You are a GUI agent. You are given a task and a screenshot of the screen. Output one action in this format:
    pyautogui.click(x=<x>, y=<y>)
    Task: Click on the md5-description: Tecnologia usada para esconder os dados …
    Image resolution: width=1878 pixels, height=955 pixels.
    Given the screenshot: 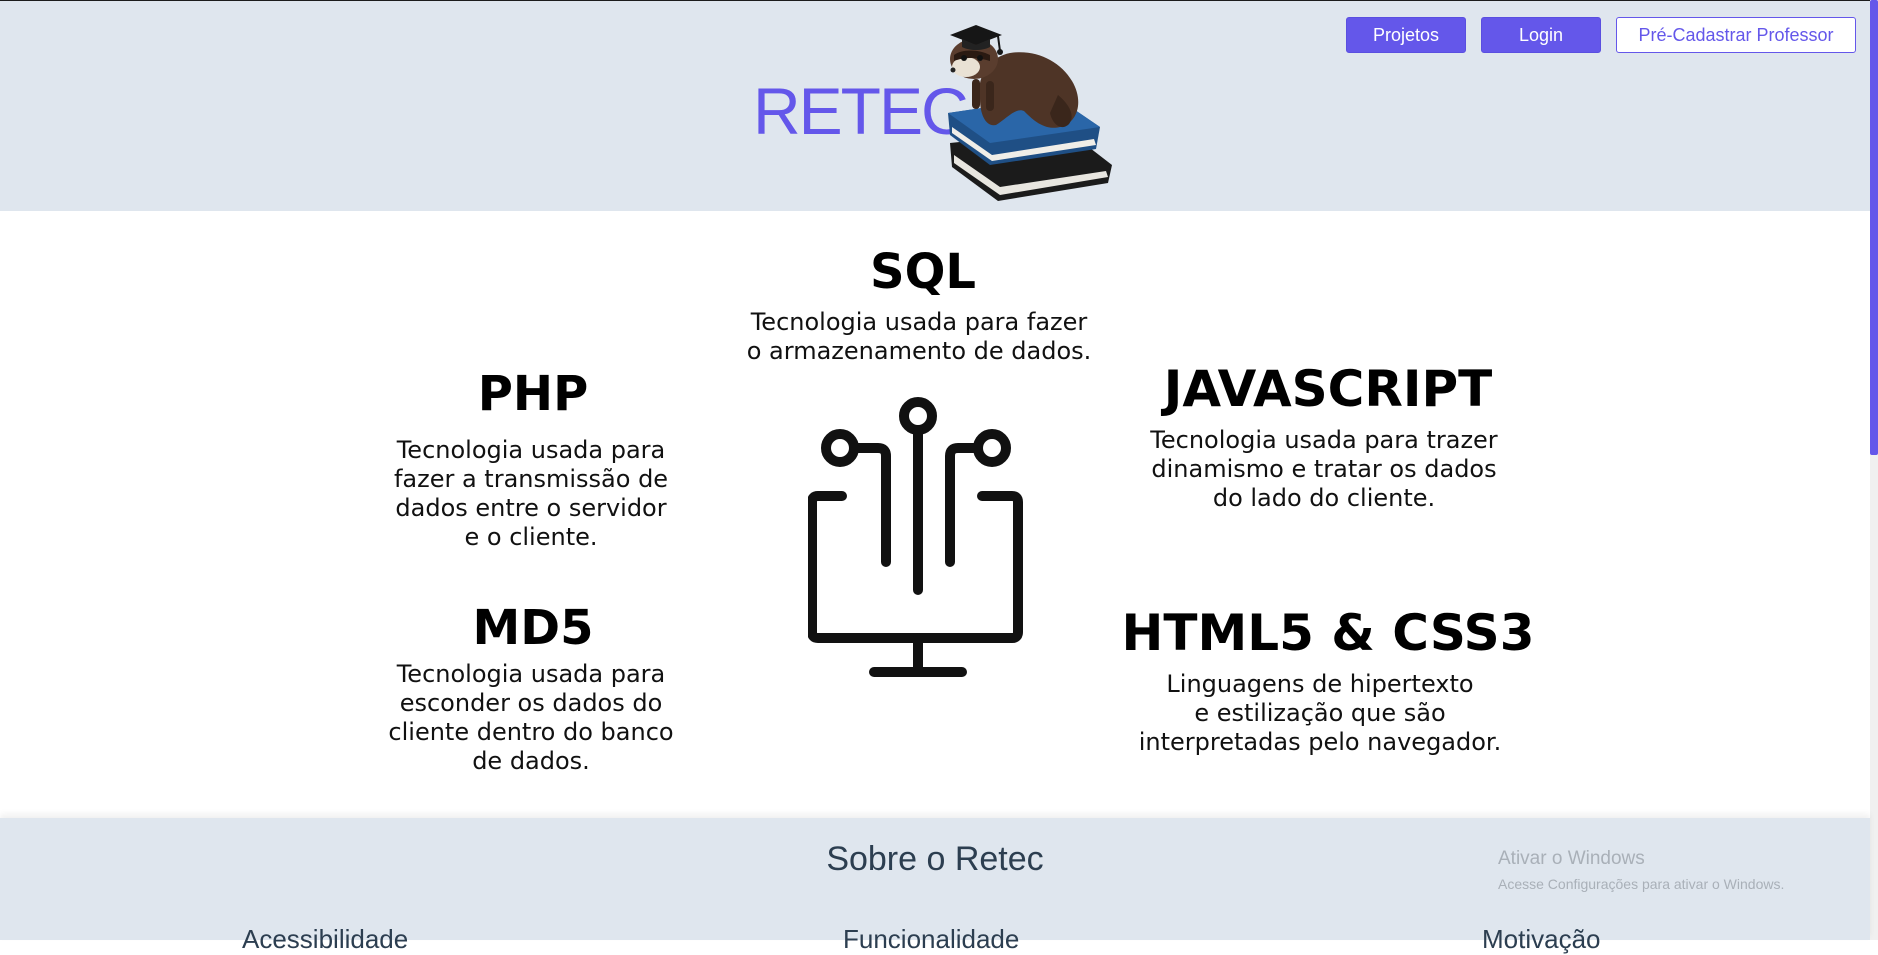 What is the action you would take?
    pyautogui.click(x=531, y=717)
    